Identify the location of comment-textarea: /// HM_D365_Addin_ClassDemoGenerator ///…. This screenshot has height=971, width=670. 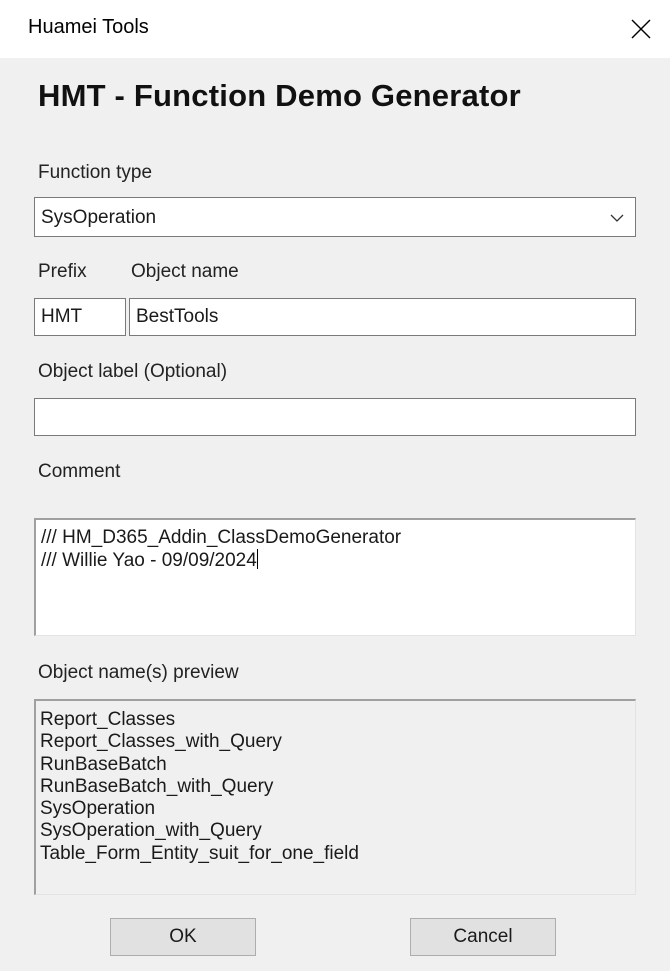
(335, 577).